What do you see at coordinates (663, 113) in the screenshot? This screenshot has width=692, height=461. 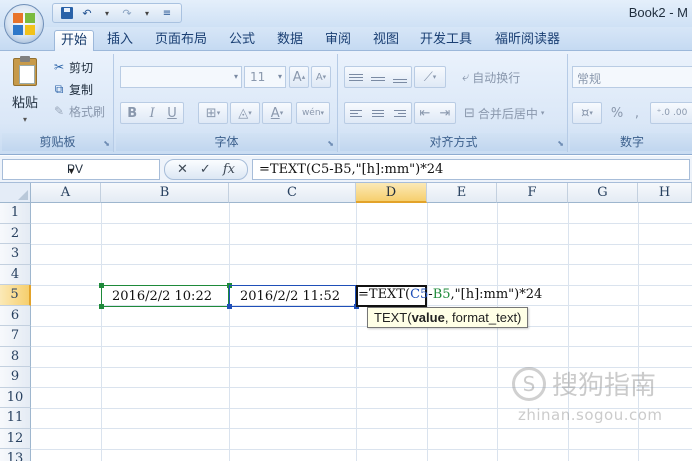 I see `increase-decimal-icon: ⁺.0` at bounding box center [663, 113].